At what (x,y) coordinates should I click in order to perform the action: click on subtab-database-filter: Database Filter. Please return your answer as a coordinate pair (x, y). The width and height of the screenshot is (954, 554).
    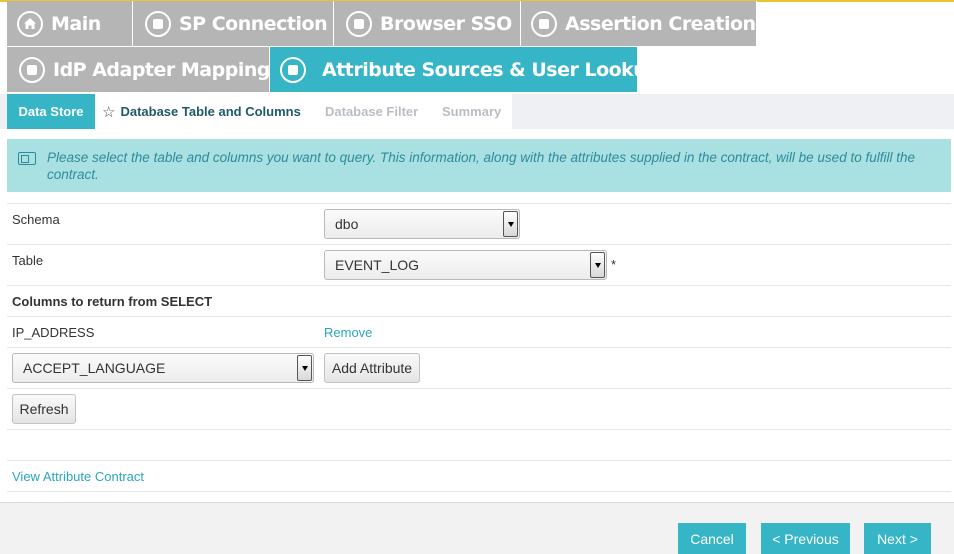
    Looking at the image, I should click on (373, 111).